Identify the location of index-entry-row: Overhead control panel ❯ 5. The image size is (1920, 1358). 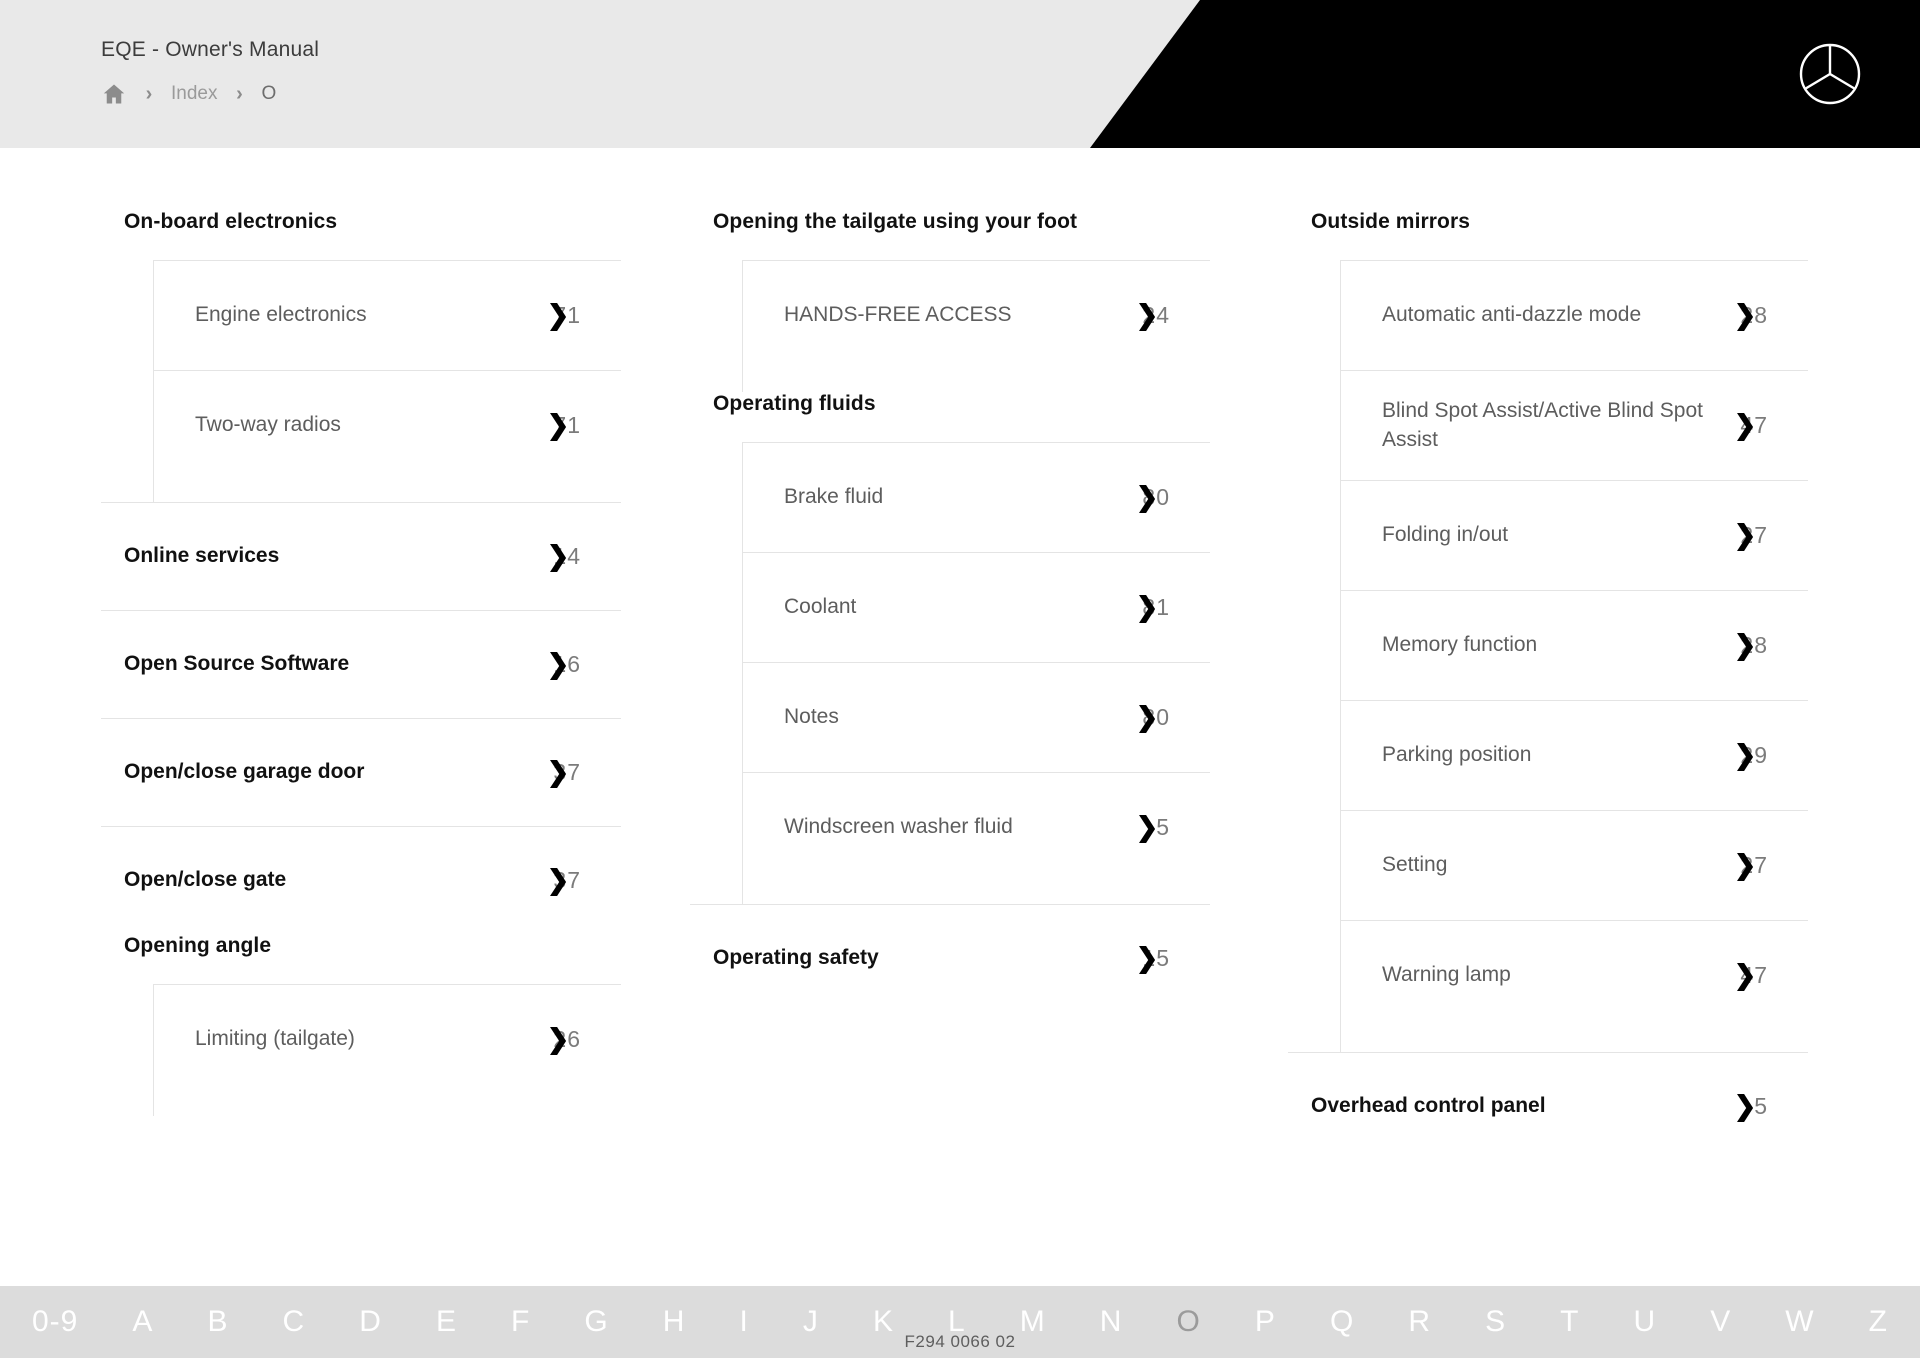
(1548, 1106).